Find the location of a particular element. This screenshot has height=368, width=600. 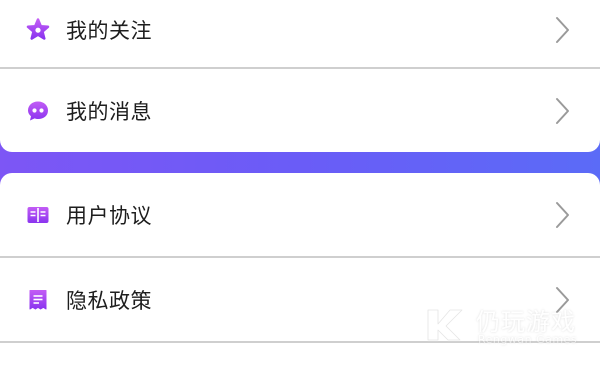

menu-item-label: 隐私政策 is located at coordinates (109, 301).